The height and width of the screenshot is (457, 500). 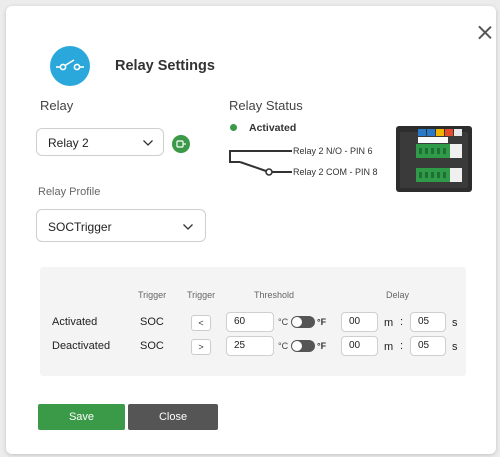 I want to click on close-icon, so click(x=485, y=33).